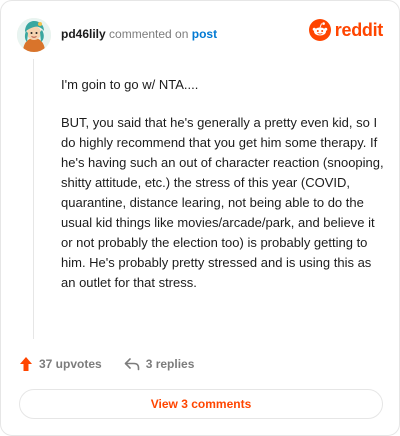 The image size is (400, 436). I want to click on reply-icon, so click(132, 364).